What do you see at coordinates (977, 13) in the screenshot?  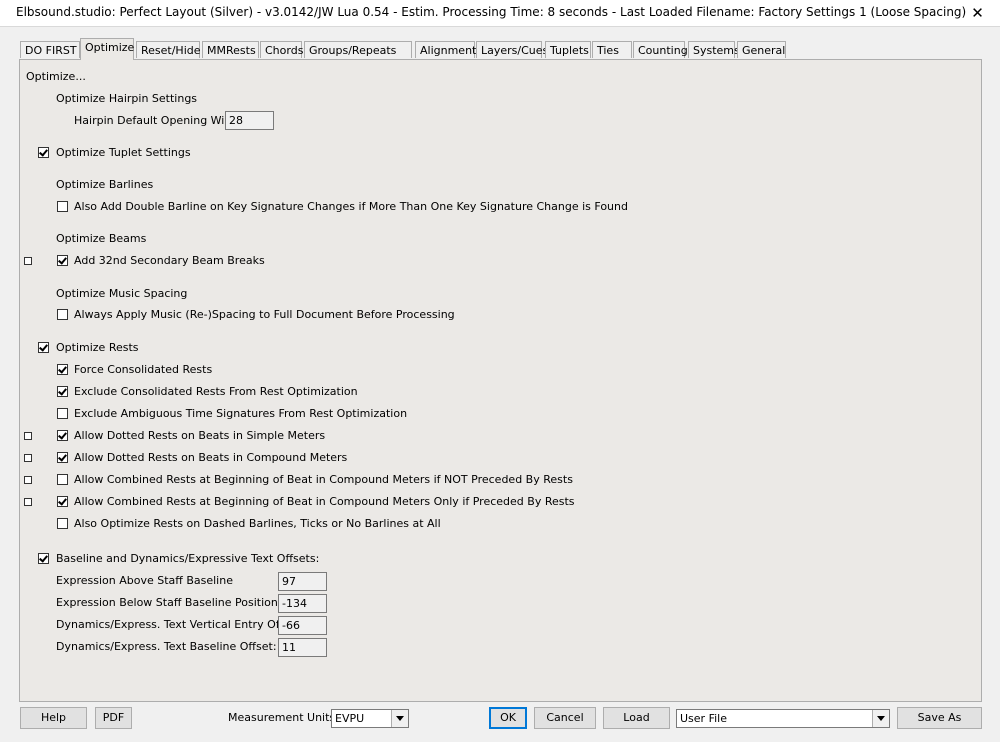 I see `close-icon: ✕` at bounding box center [977, 13].